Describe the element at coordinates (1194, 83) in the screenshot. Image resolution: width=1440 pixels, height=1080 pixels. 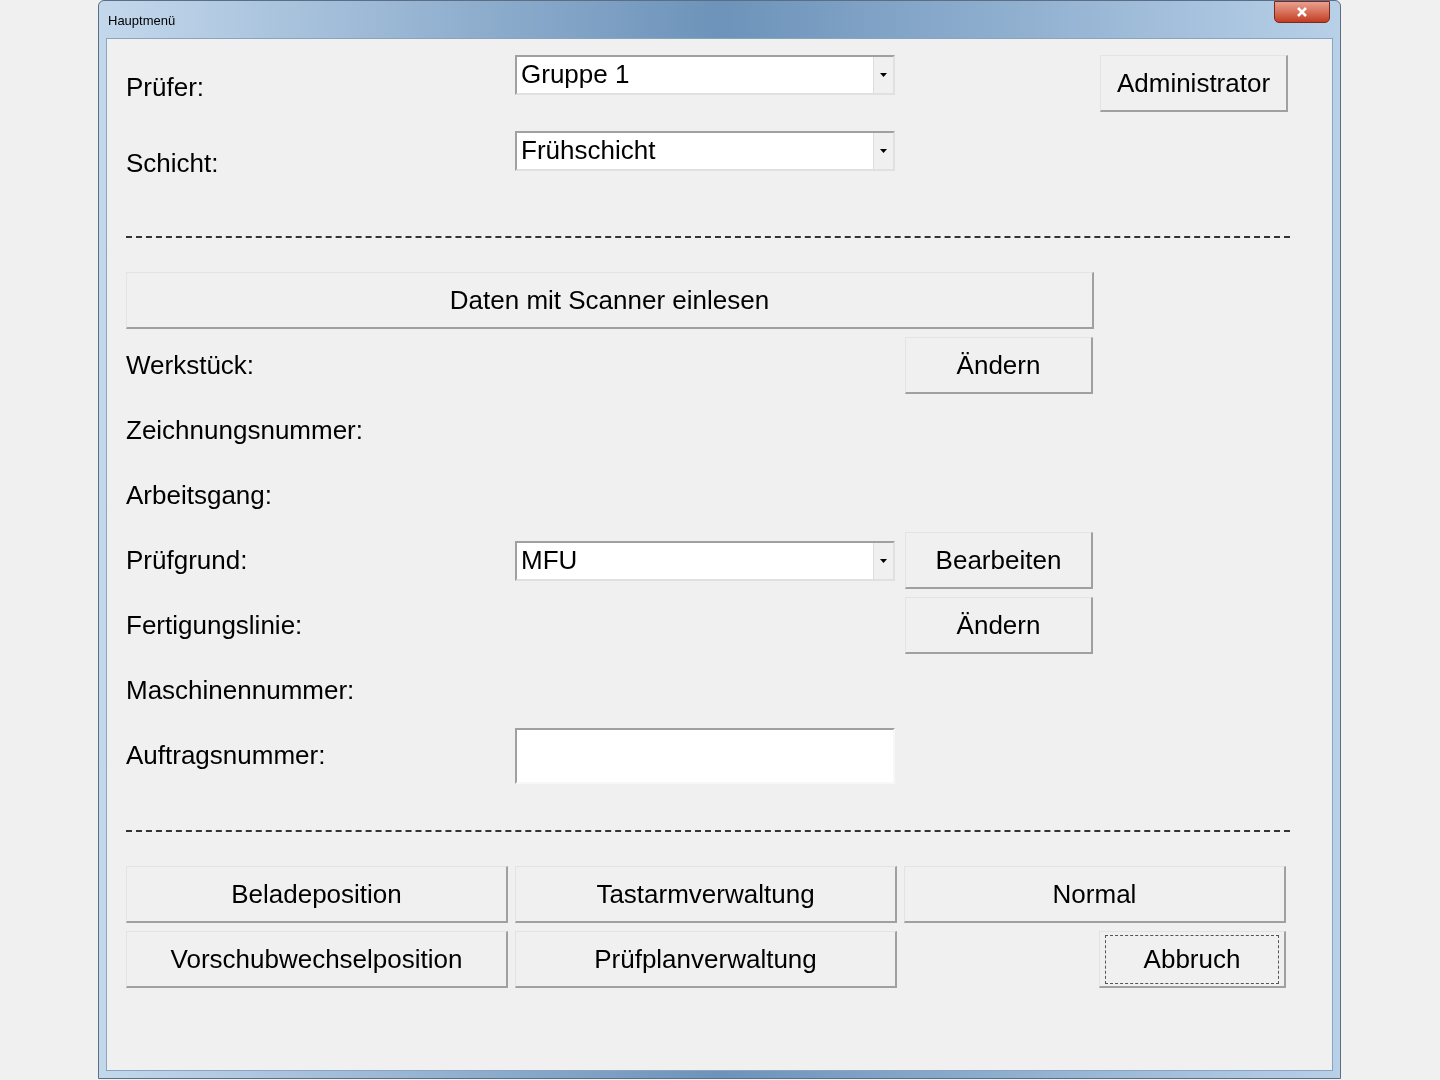
I see `button: Administrator` at that location.